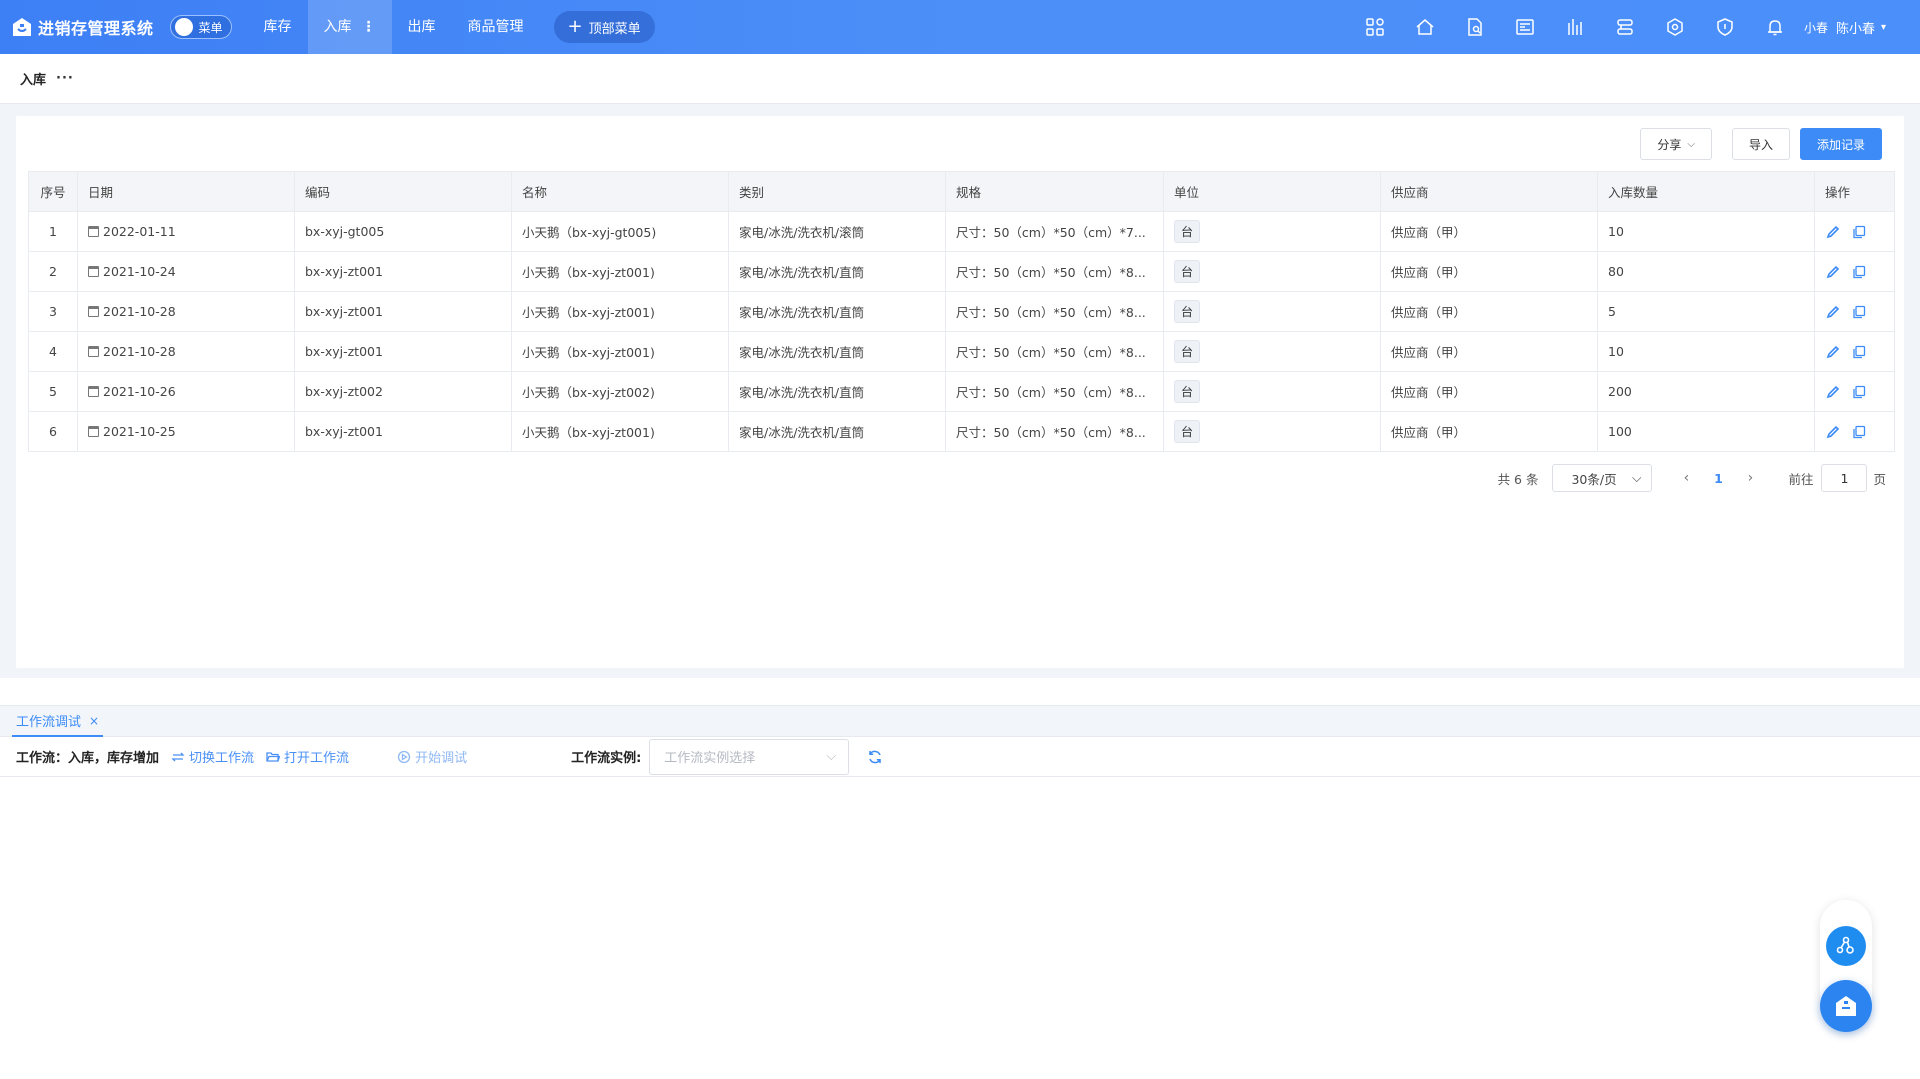 The image size is (1920, 1079). I want to click on cell-qty: 200, so click(1706, 391).